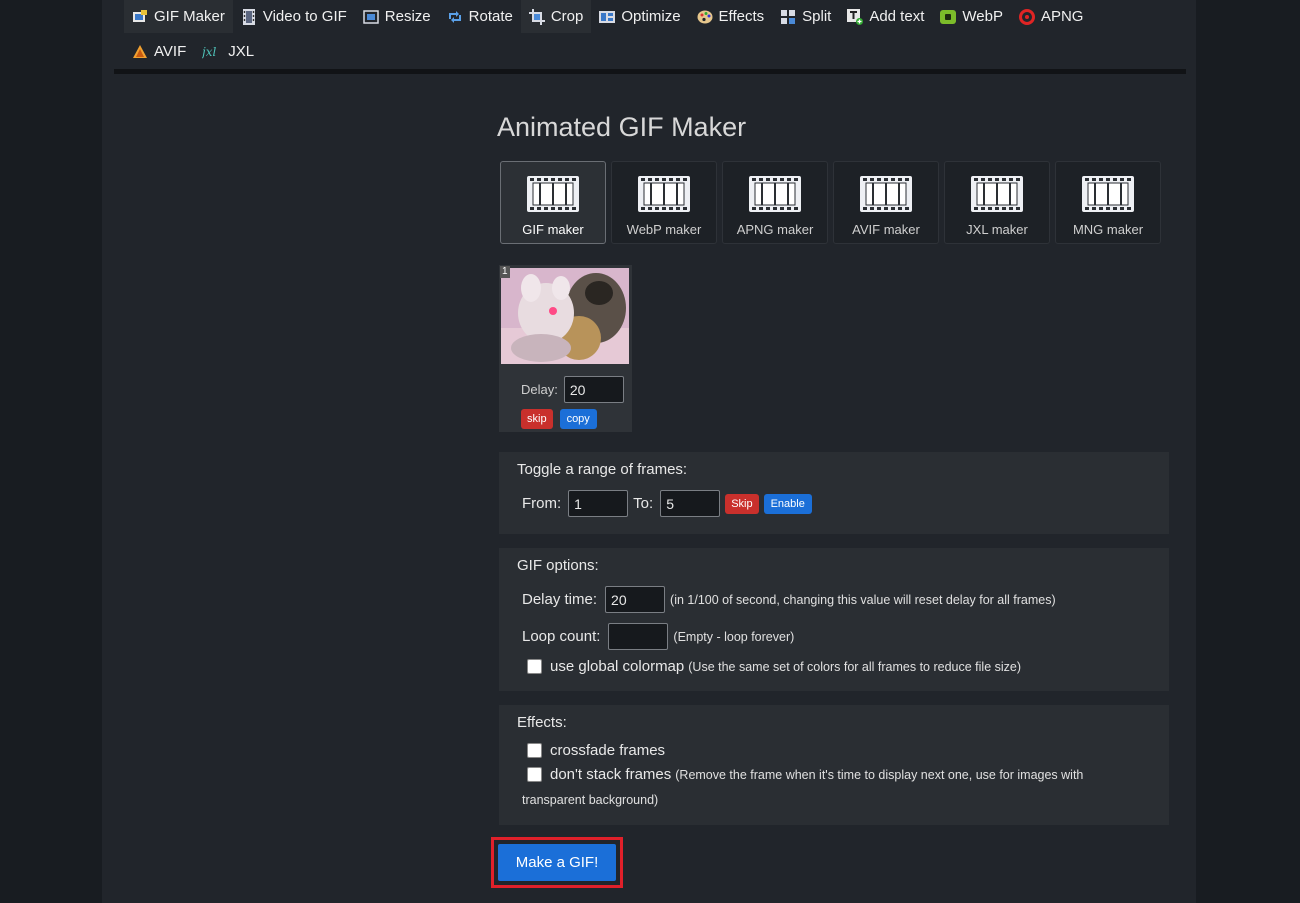  Describe the element at coordinates (664, 229) in the screenshot. I see `maker-label: WebP maker` at that location.